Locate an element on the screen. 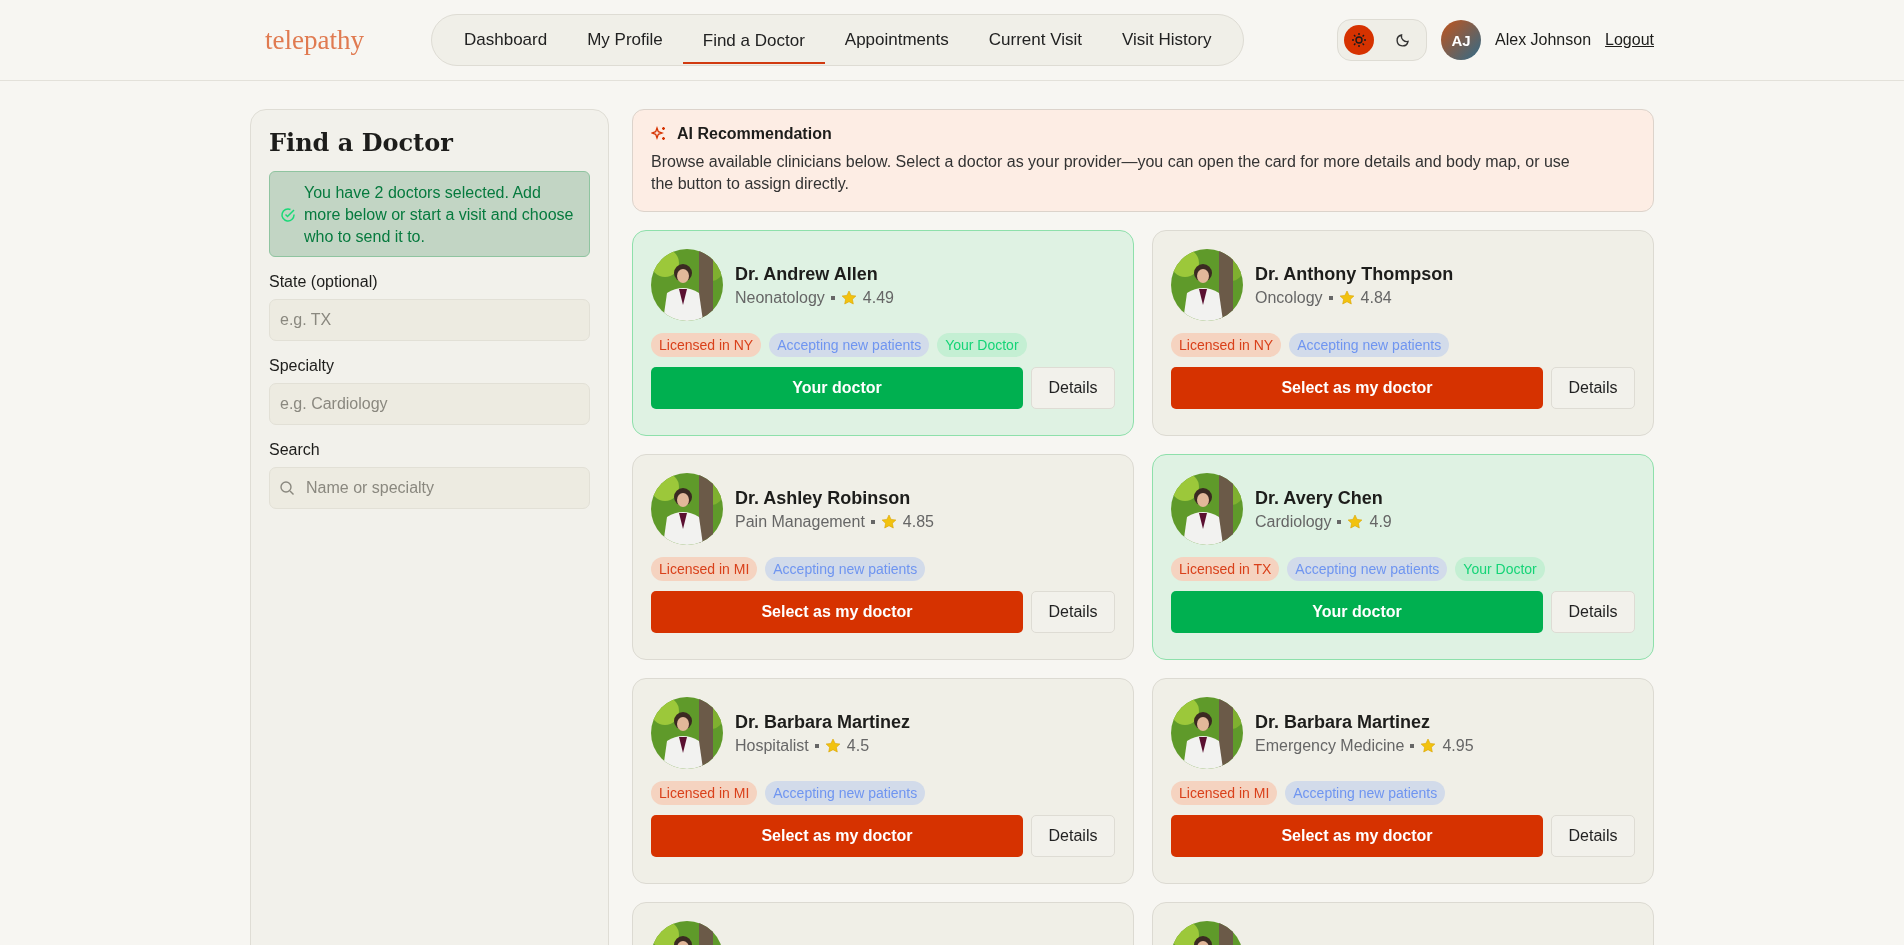  logout-link: Logout is located at coordinates (1629, 40).